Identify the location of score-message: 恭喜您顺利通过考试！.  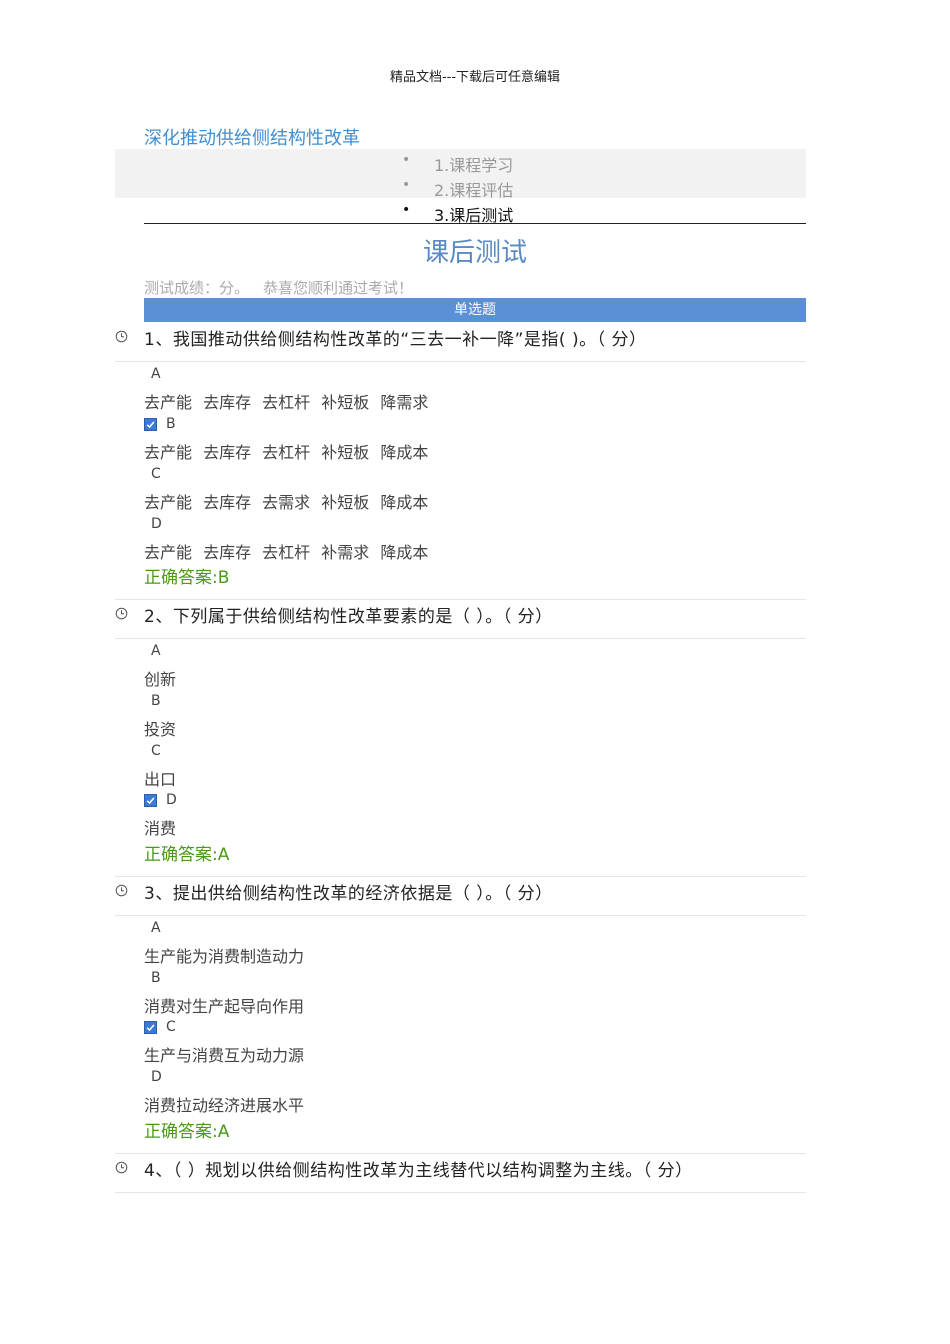
(338, 288).